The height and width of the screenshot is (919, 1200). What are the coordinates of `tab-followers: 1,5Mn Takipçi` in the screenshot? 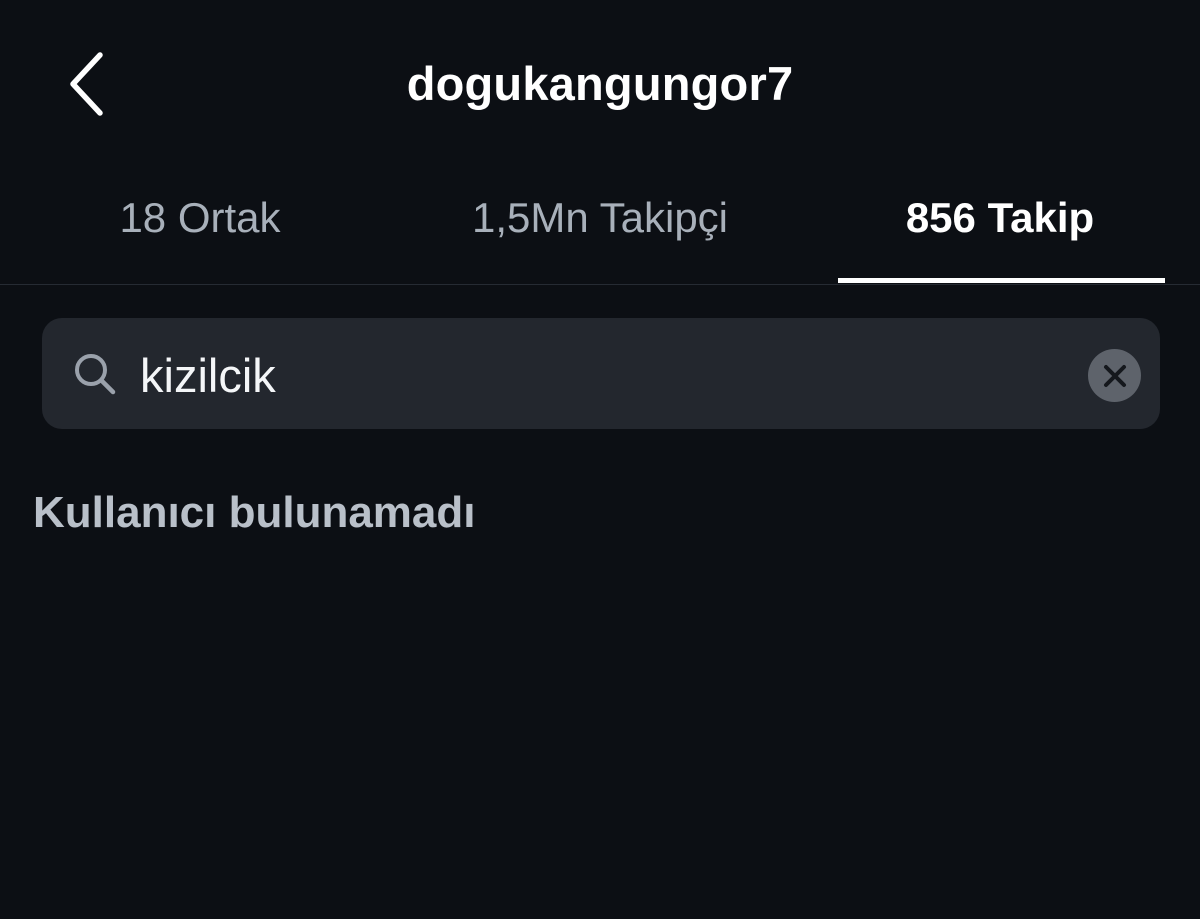 It's located at (600, 227).